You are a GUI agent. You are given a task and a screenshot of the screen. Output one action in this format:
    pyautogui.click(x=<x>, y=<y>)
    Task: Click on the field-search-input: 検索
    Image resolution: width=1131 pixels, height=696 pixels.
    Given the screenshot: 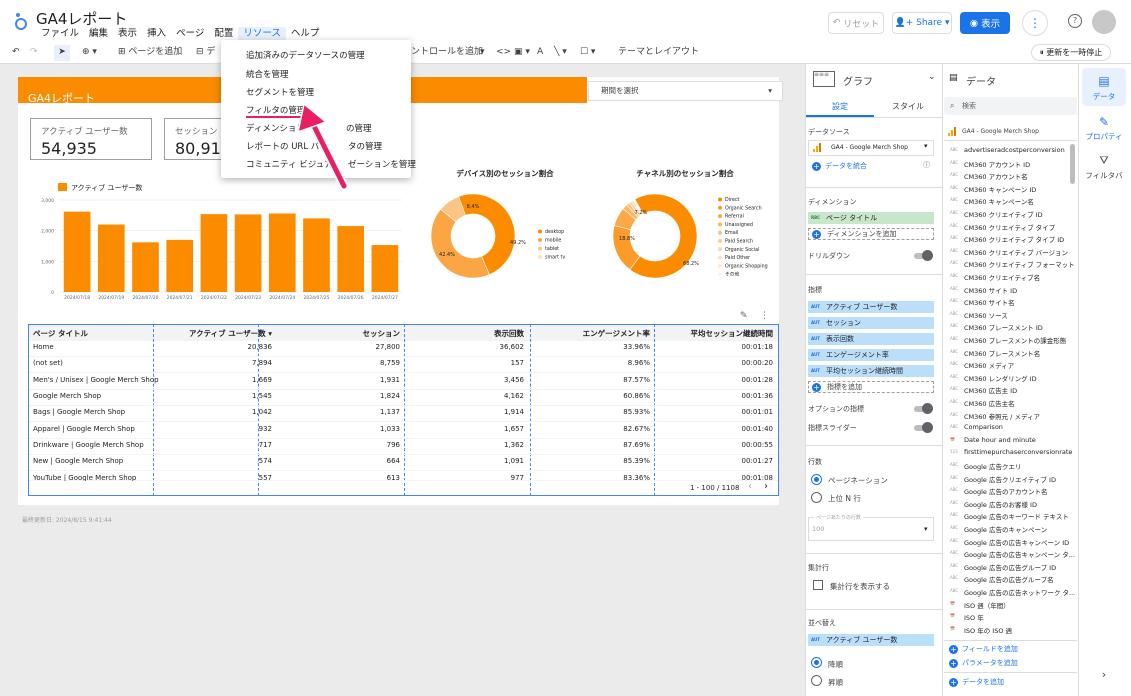 What is the action you would take?
    pyautogui.click(x=1010, y=106)
    